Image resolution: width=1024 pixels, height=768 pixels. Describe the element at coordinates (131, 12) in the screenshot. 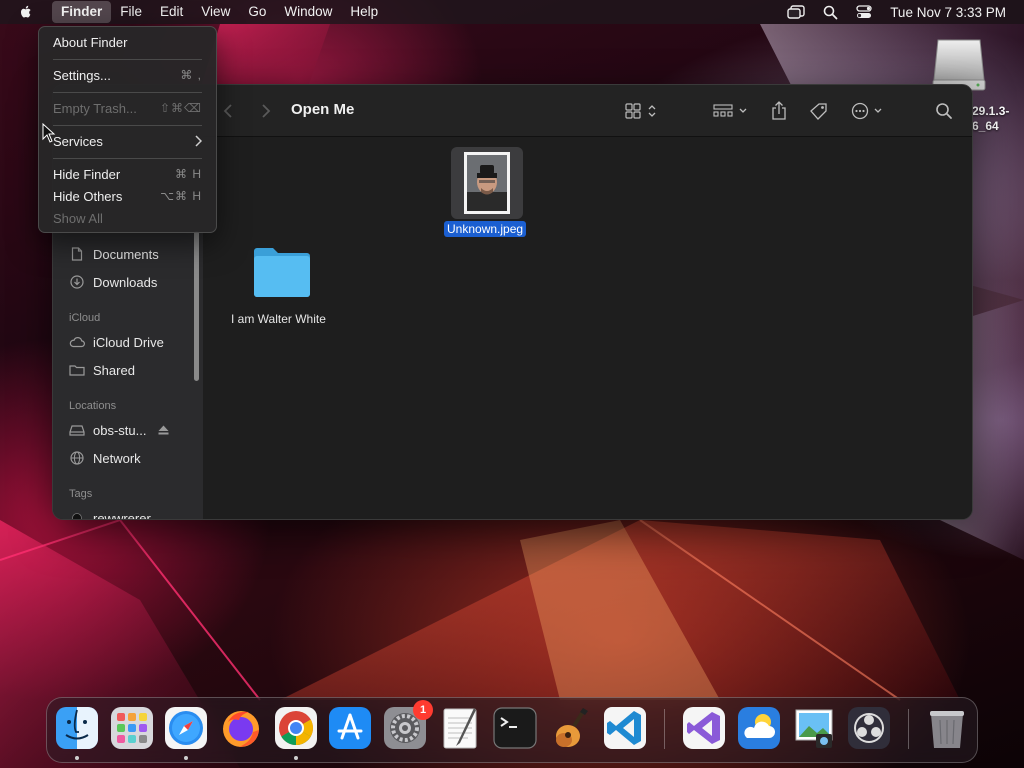

I see `menu-file: File` at that location.